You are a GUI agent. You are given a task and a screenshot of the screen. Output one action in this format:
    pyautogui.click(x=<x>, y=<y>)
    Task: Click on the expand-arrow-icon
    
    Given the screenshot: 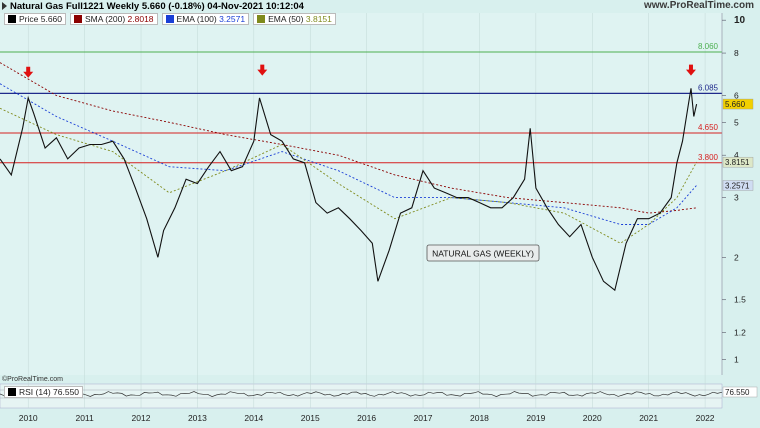 What is the action you would take?
    pyautogui.click(x=4, y=6)
    